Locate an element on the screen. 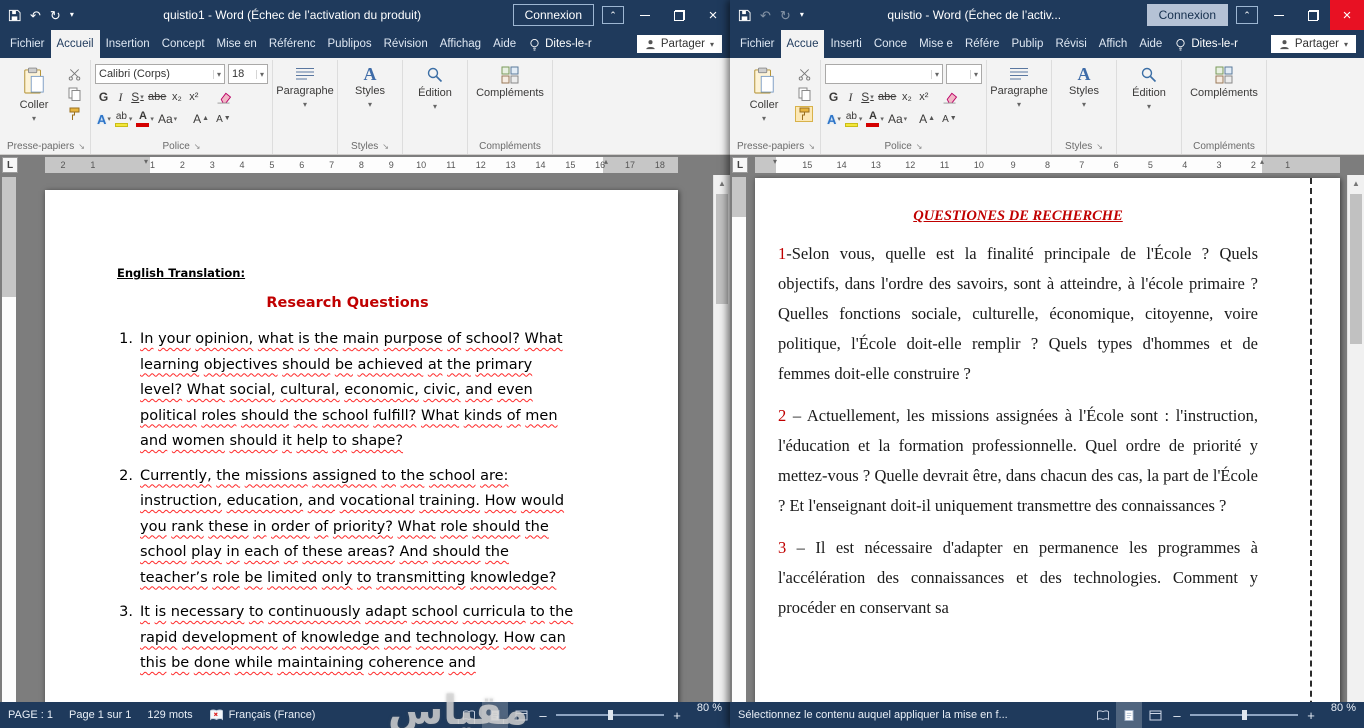 This screenshot has height=728, width=1364. paragraph-button: Paragraphe ▾ is located at coordinates (1019, 85).